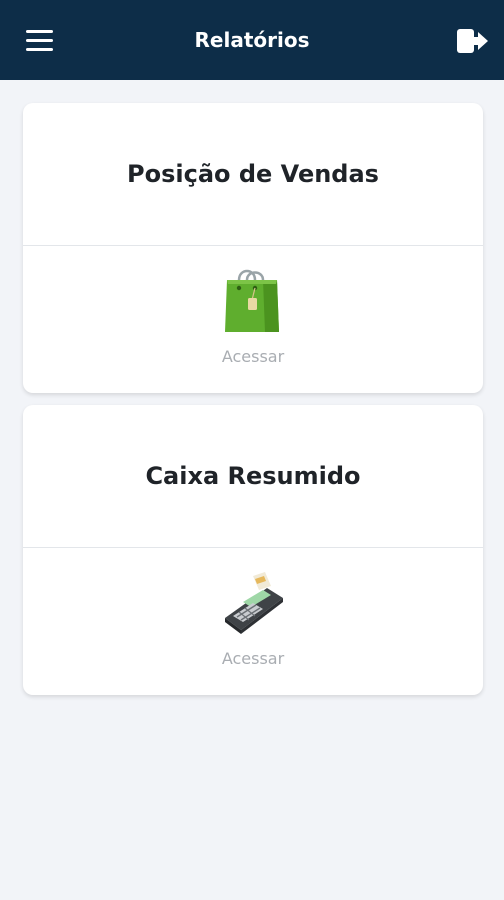  Describe the element at coordinates (253, 605) in the screenshot. I see `card-machine-icon` at that location.